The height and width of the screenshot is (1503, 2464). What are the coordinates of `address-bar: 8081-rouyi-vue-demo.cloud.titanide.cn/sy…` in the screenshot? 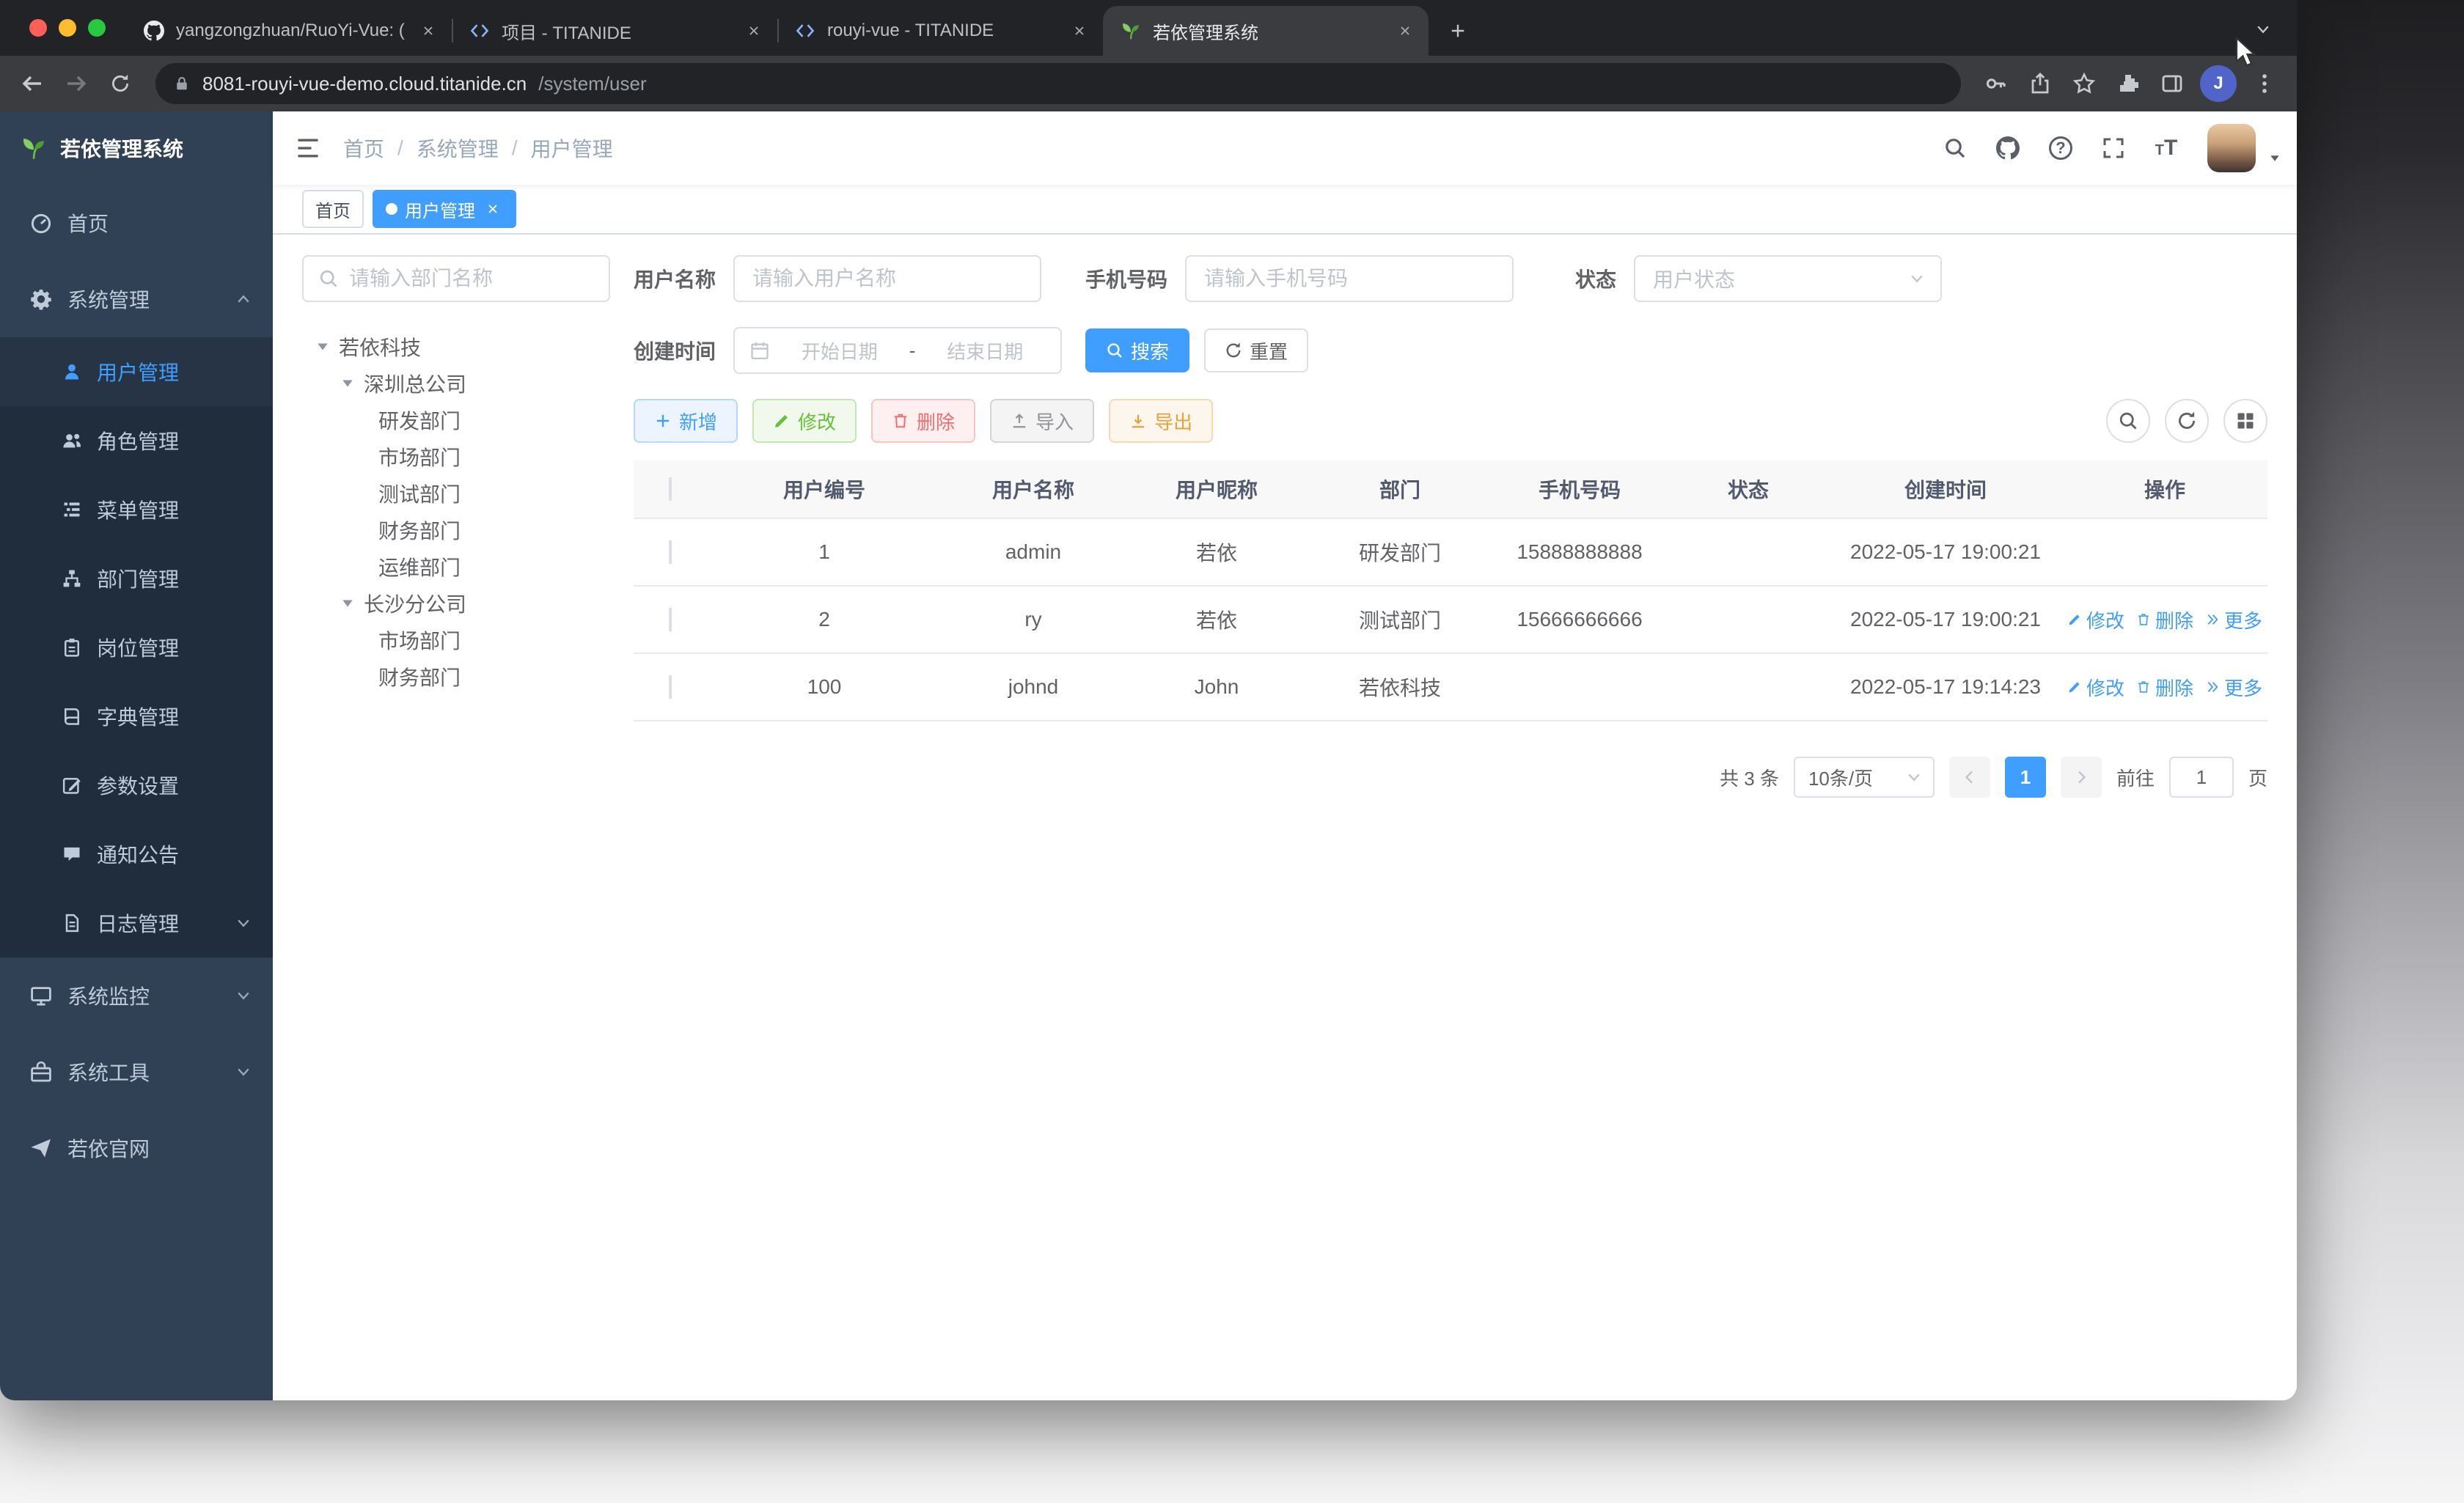 It's located at (1058, 83).